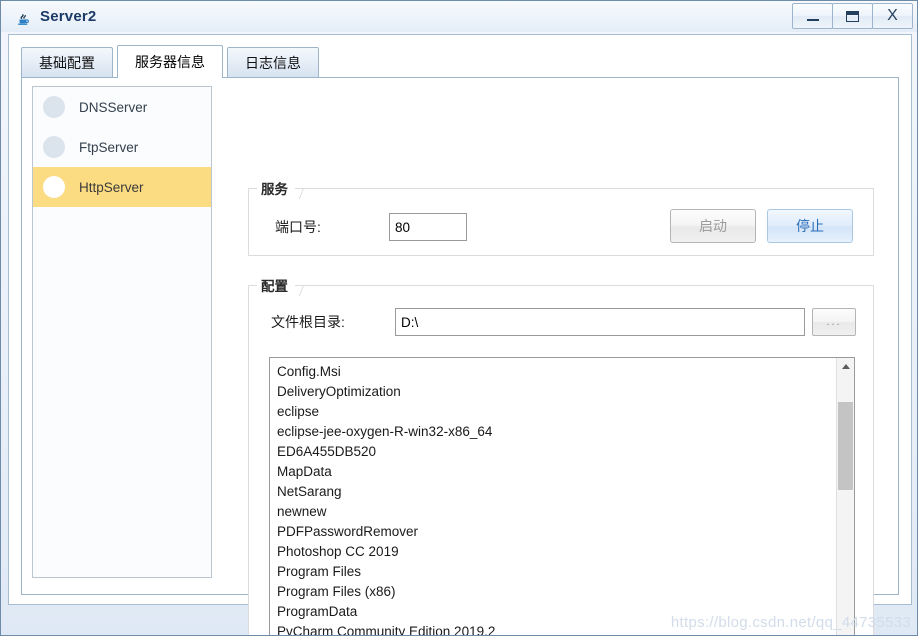 Image resolution: width=918 pixels, height=636 pixels. Describe the element at coordinates (555, 412) in the screenshot. I see `file-list-item: eclipse` at that location.